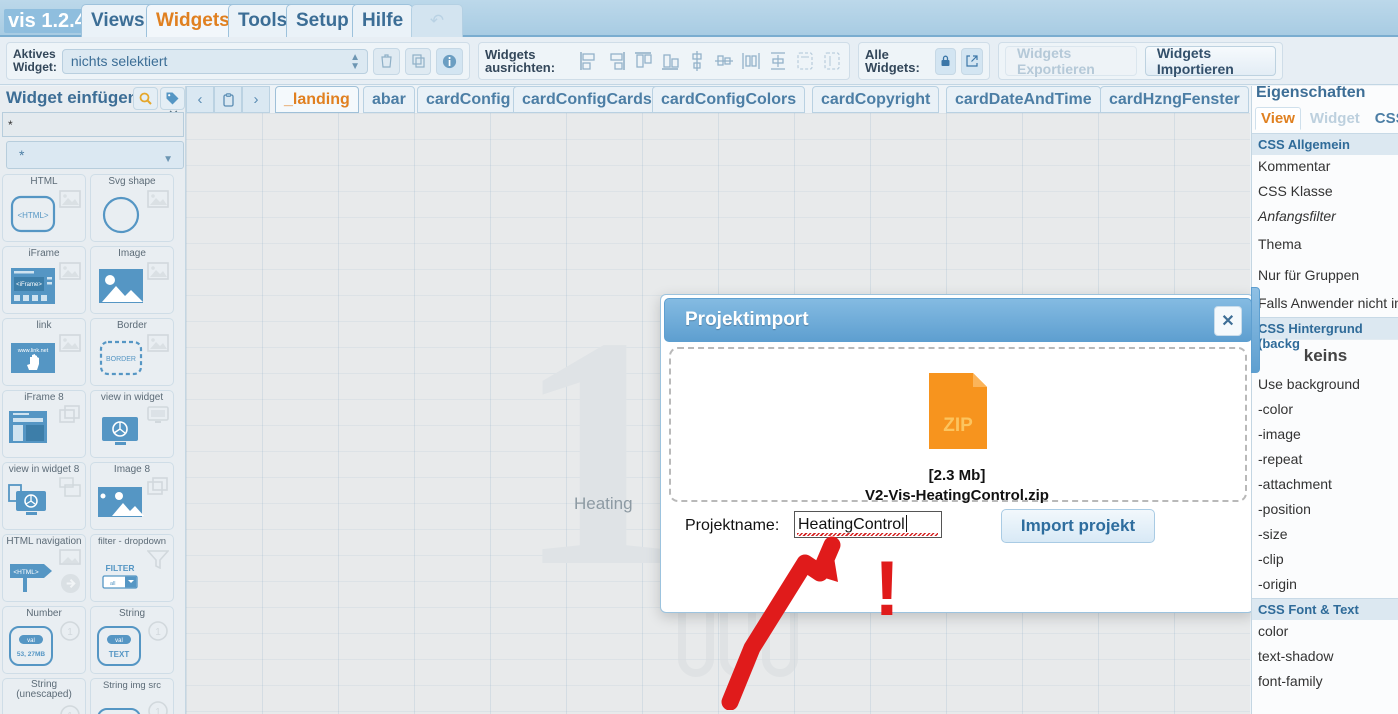 The image size is (1398, 714). Describe the element at coordinates (892, 61) in the screenshot. I see `all-widgets-label: Alle Widgets:` at that location.